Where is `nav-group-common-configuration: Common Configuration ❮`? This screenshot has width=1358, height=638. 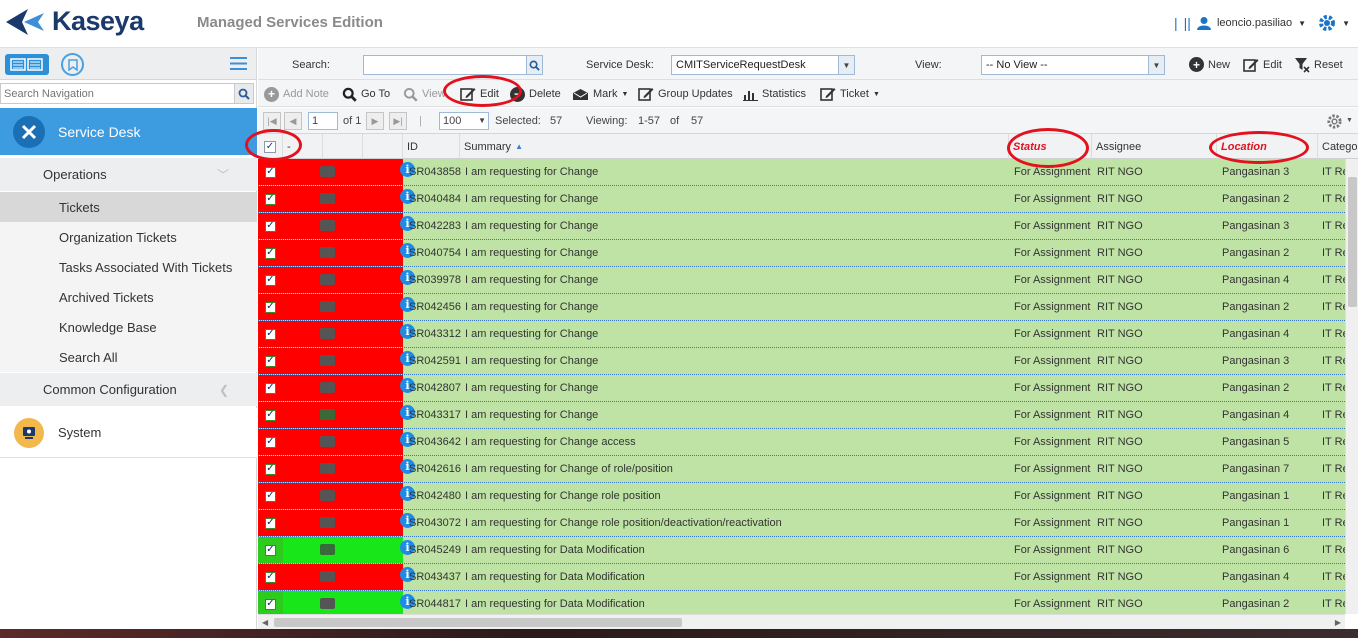
nav-group-common-configuration: Common Configuration ❮ is located at coordinates (128, 389).